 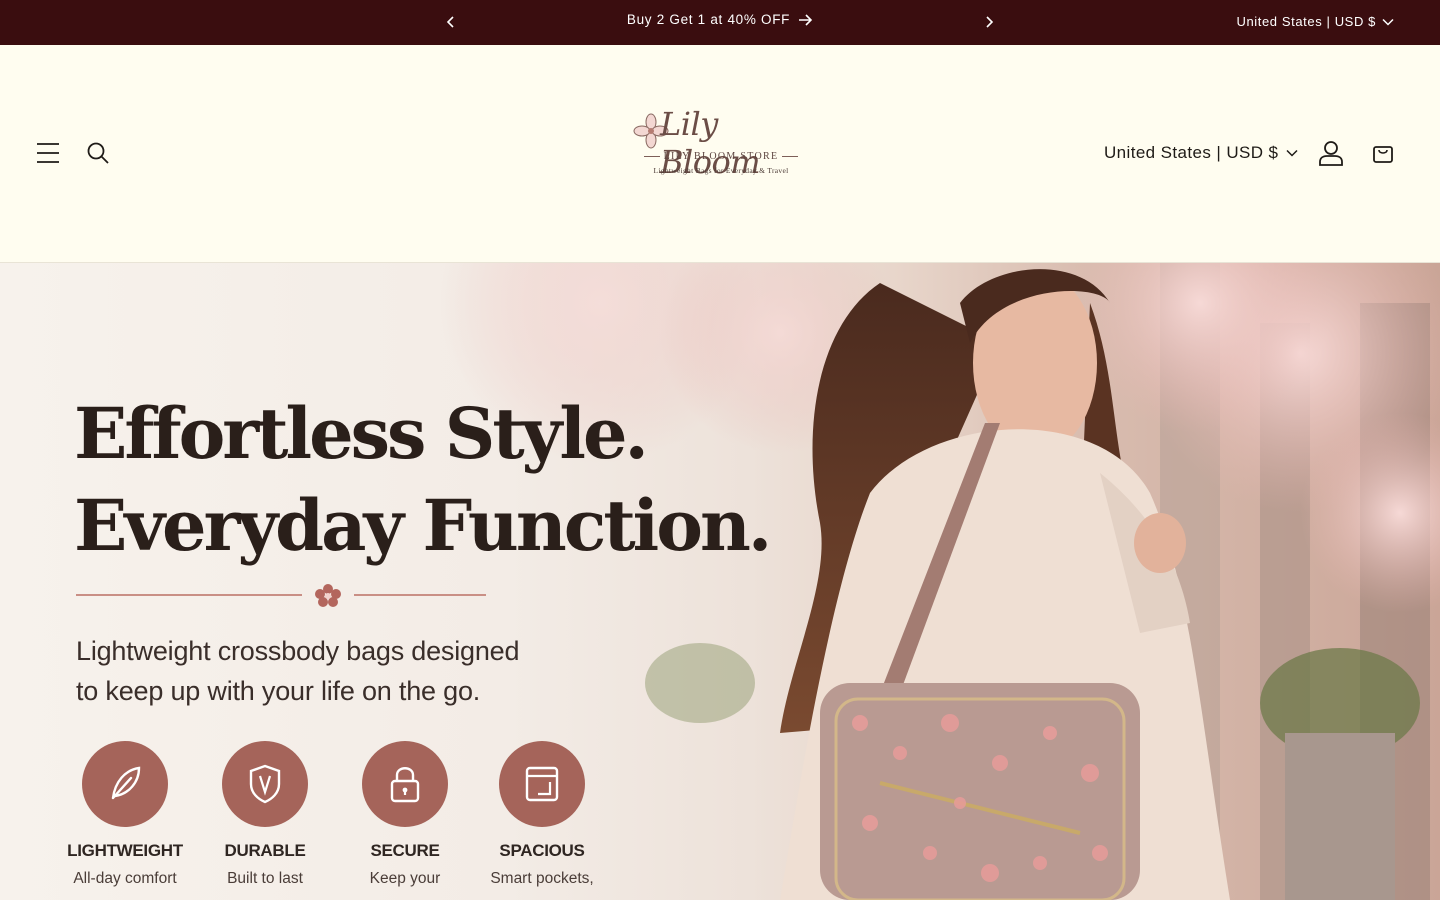 I want to click on flower-icon, so click(x=328, y=595).